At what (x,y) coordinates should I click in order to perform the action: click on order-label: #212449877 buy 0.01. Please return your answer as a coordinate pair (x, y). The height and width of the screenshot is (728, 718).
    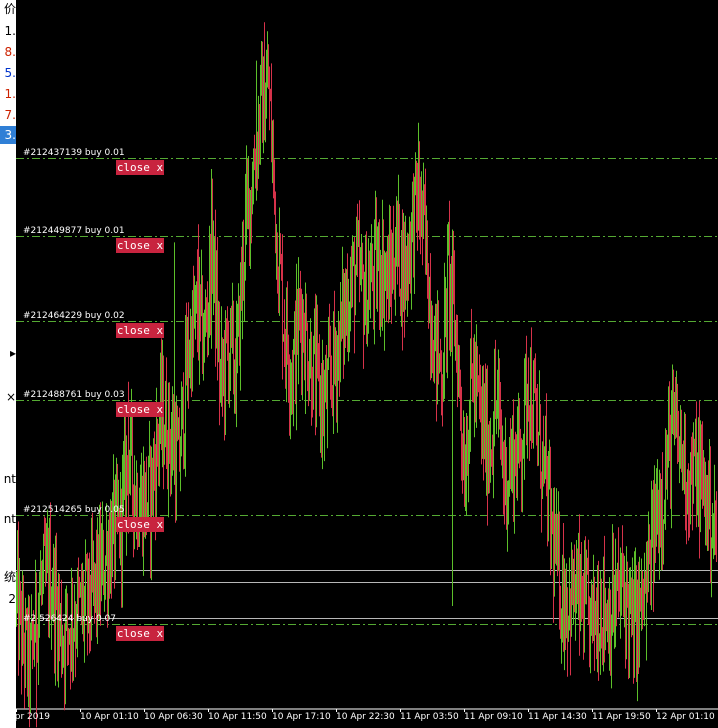
    Looking at the image, I should click on (74, 230).